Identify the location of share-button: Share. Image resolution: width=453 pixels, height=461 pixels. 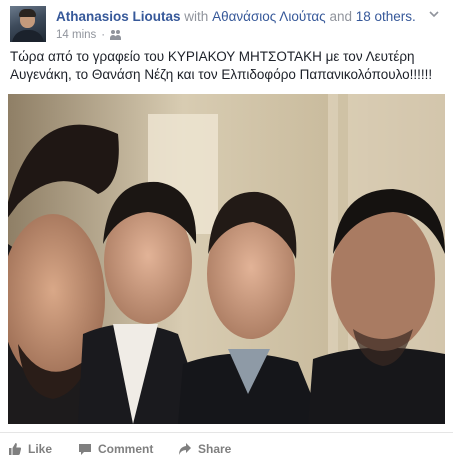
(204, 449).